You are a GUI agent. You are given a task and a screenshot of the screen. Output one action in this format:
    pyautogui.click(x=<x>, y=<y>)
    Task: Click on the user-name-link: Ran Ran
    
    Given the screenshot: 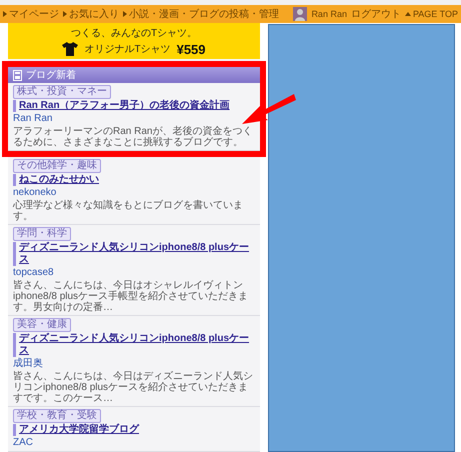 What is the action you would take?
    pyautogui.click(x=329, y=14)
    